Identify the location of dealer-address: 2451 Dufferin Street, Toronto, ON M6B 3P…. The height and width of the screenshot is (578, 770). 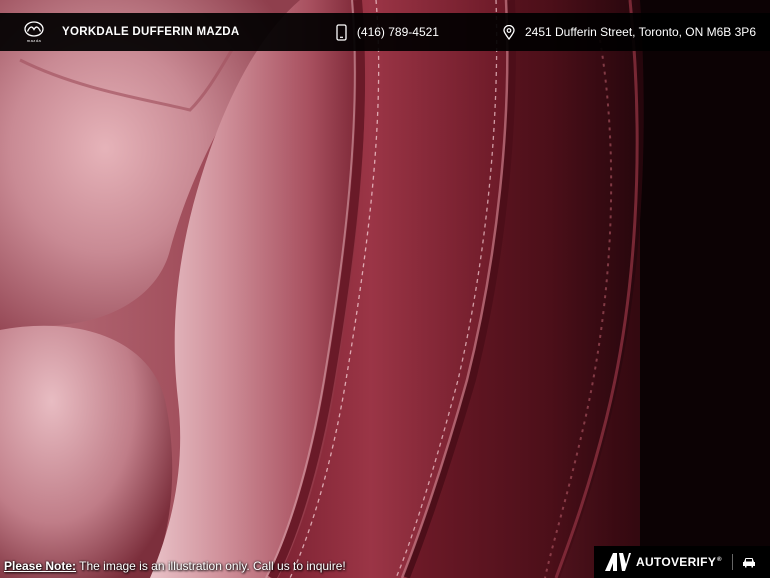
(640, 32).